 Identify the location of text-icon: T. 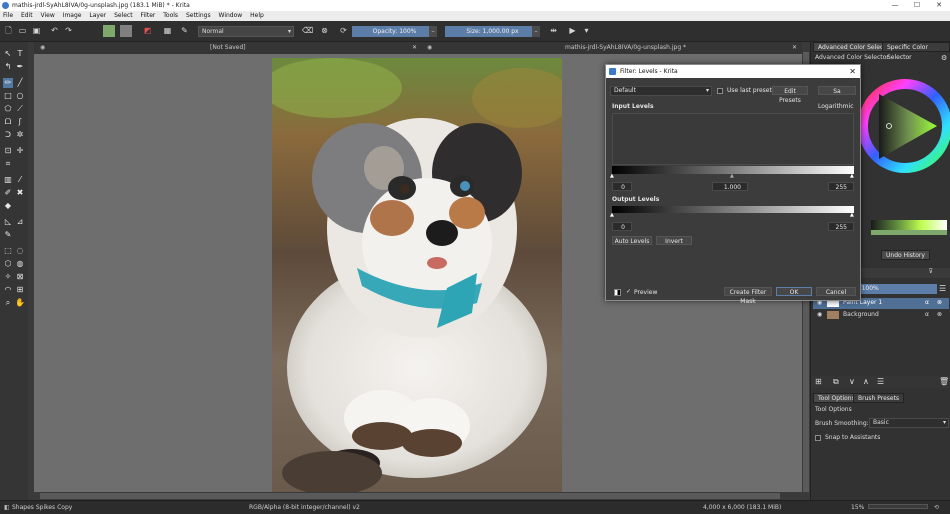
(20, 54).